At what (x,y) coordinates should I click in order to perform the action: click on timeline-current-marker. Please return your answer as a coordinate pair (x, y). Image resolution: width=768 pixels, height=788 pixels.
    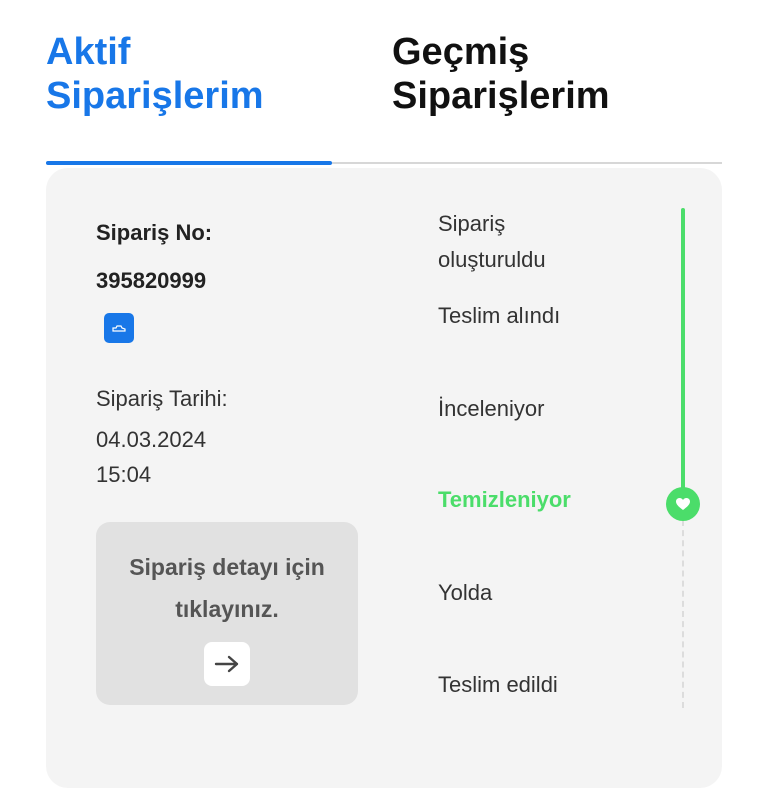
    Looking at the image, I should click on (683, 504).